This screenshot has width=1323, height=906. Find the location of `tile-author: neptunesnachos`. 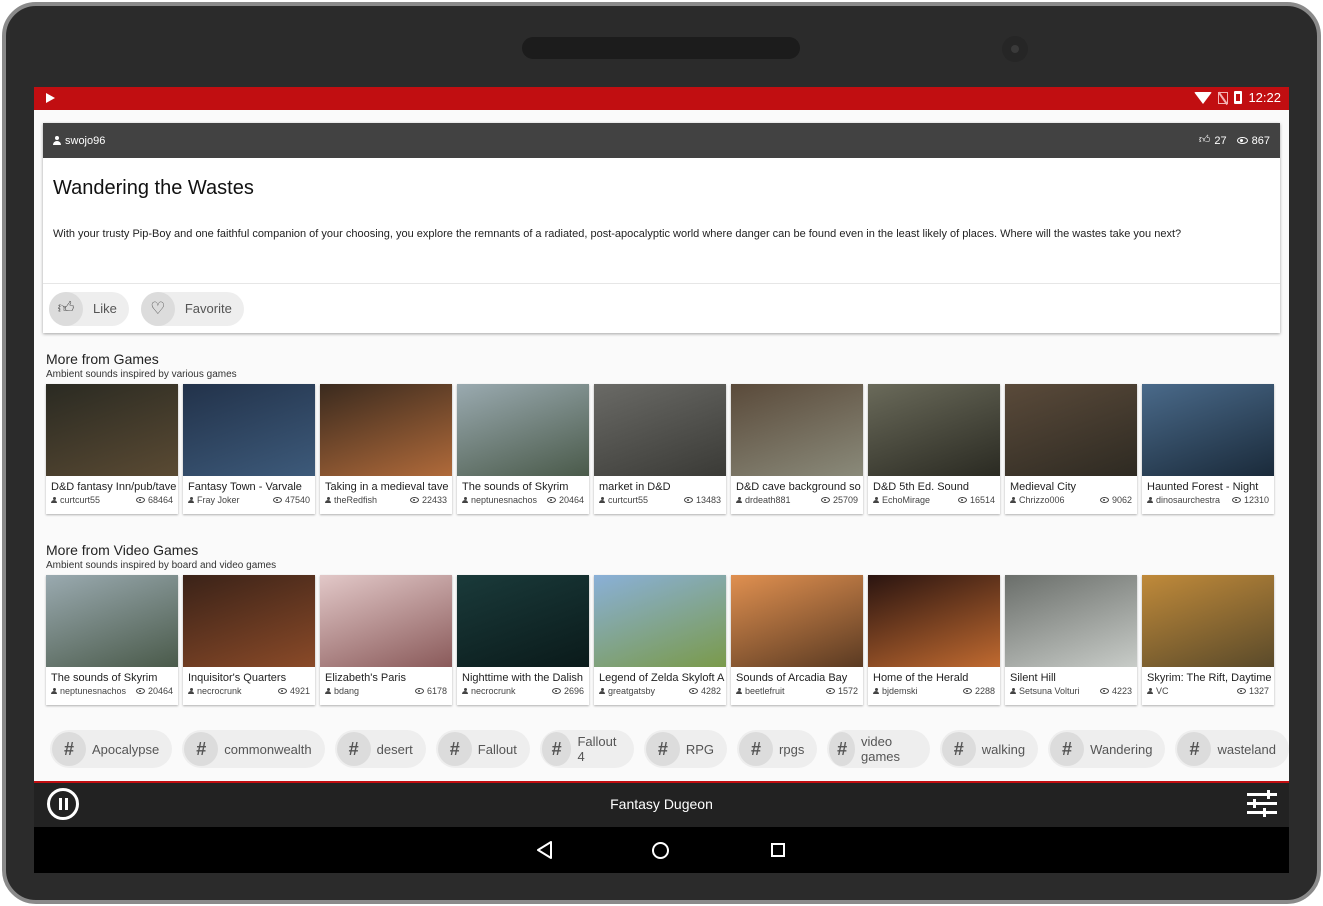

tile-author: neptunesnachos is located at coordinates (504, 500).